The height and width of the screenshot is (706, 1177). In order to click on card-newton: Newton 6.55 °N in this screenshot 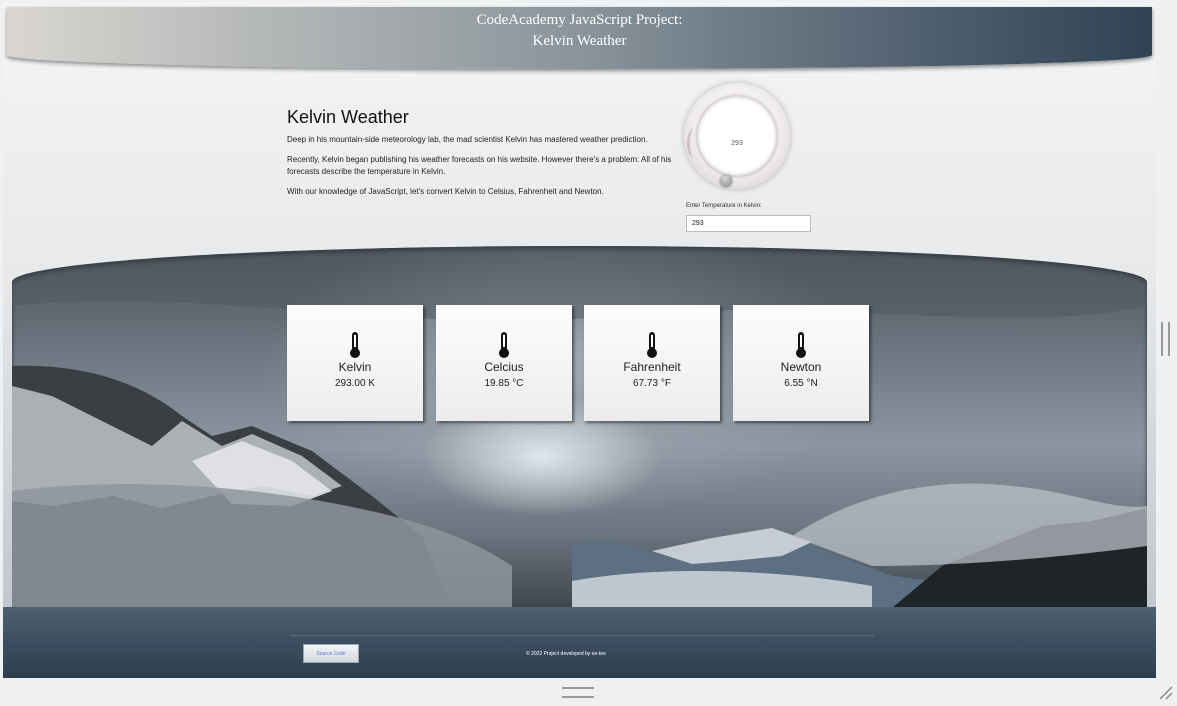, I will do `click(801, 363)`.